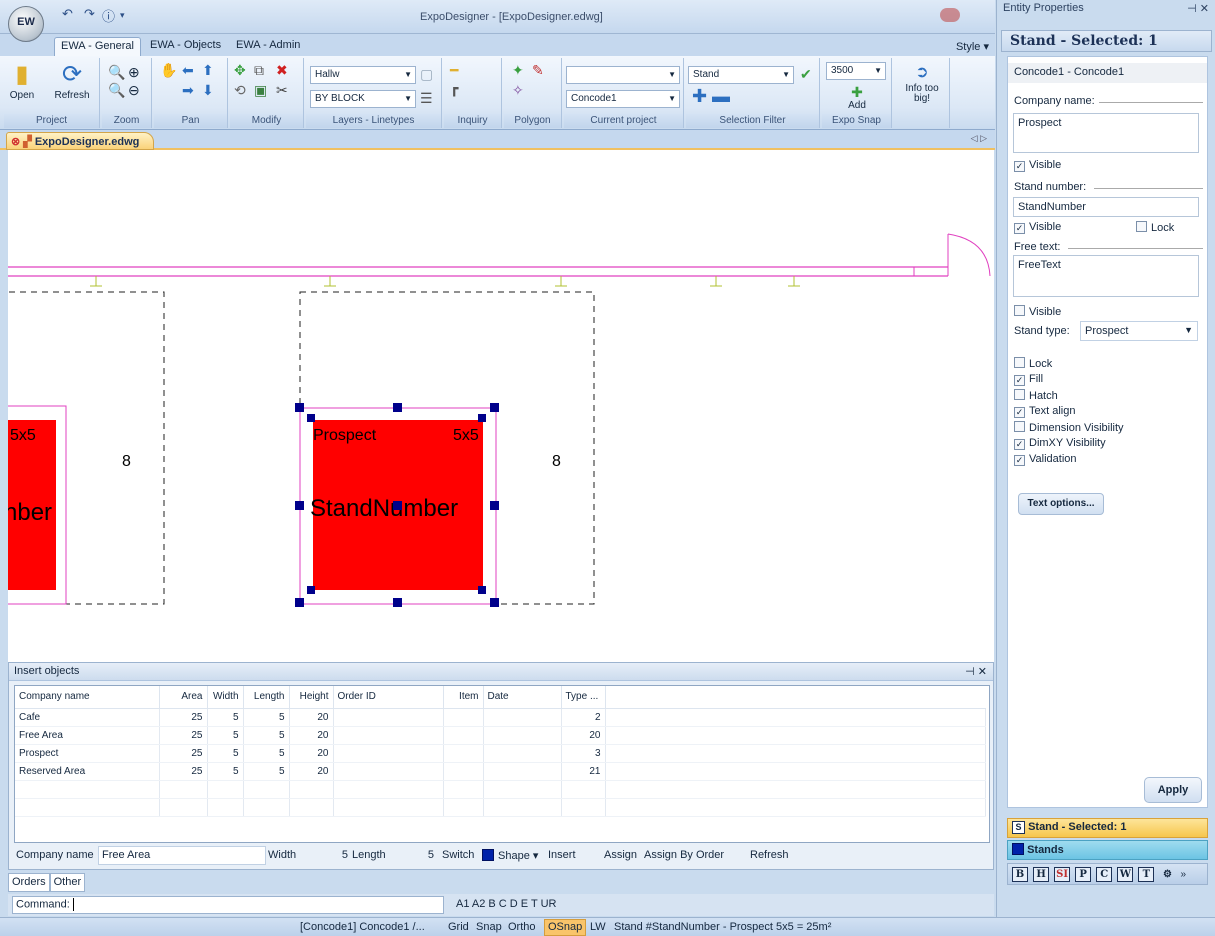 The height and width of the screenshot is (936, 1215). I want to click on width-field: 5, so click(328, 855).